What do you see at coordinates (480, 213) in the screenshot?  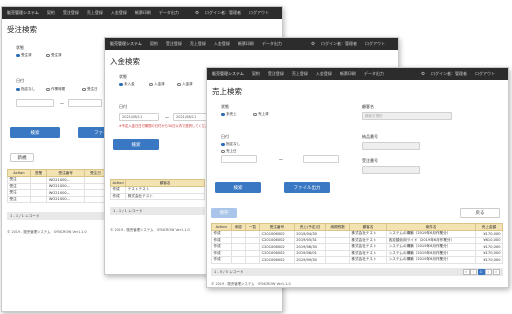 I see `back-button: 戻る` at bounding box center [480, 213].